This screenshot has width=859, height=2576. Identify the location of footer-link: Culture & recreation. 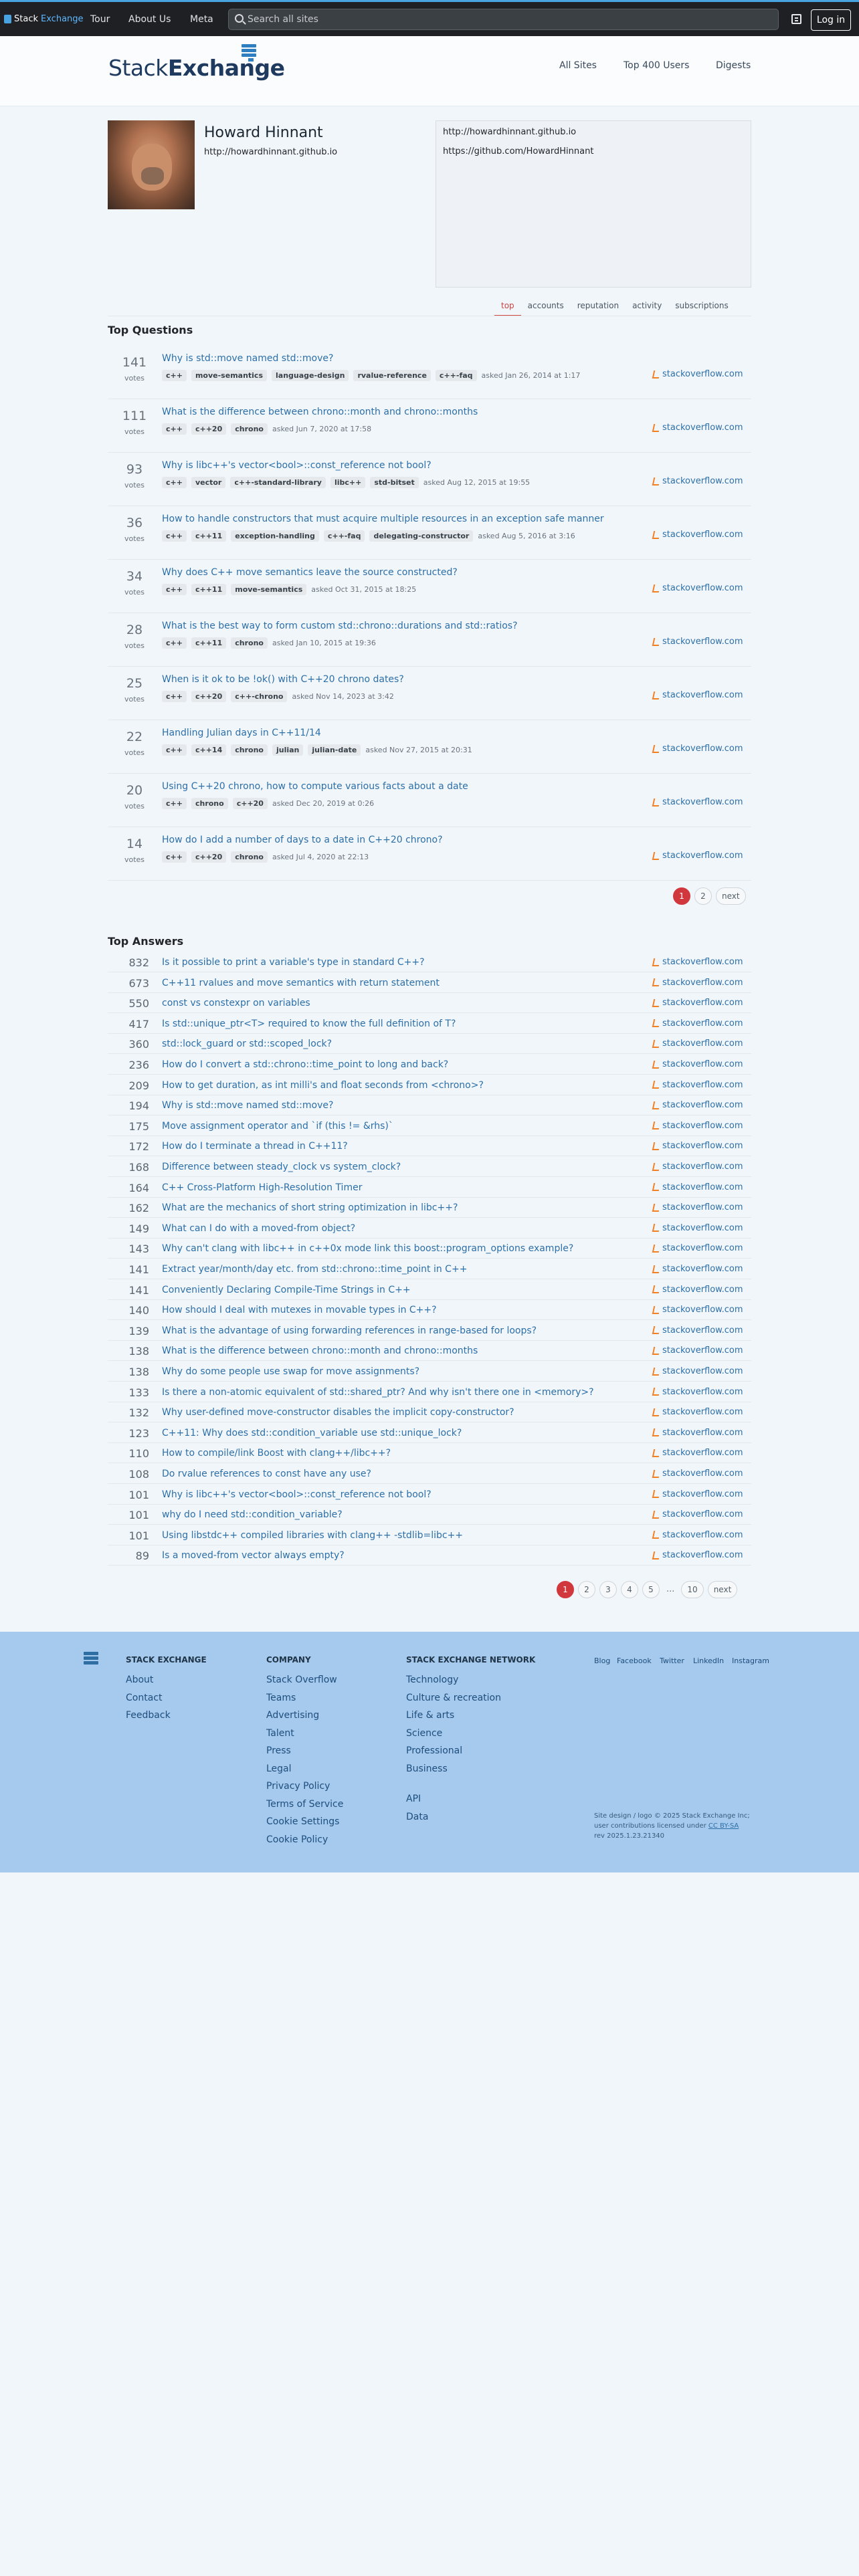
(454, 1698).